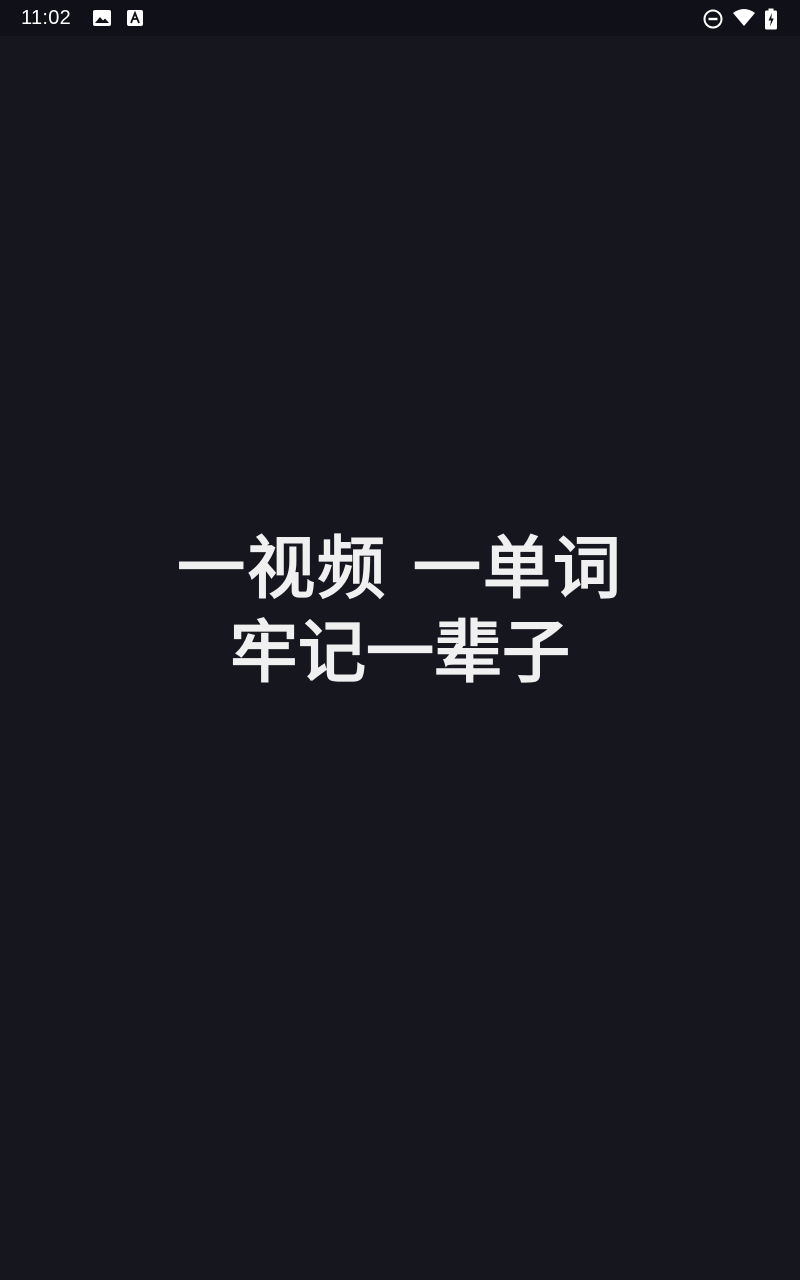 This screenshot has height=1280, width=800. Describe the element at coordinates (400, 569) in the screenshot. I see `slogan-line-1: 一视频 一单词` at that location.